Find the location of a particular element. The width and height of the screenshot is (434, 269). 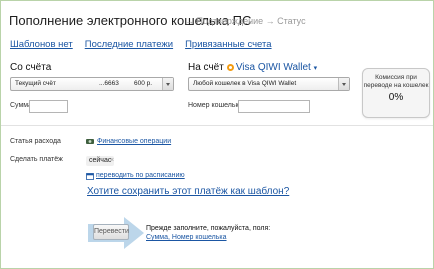

to-heading-prefix: На счёт is located at coordinates (206, 67).